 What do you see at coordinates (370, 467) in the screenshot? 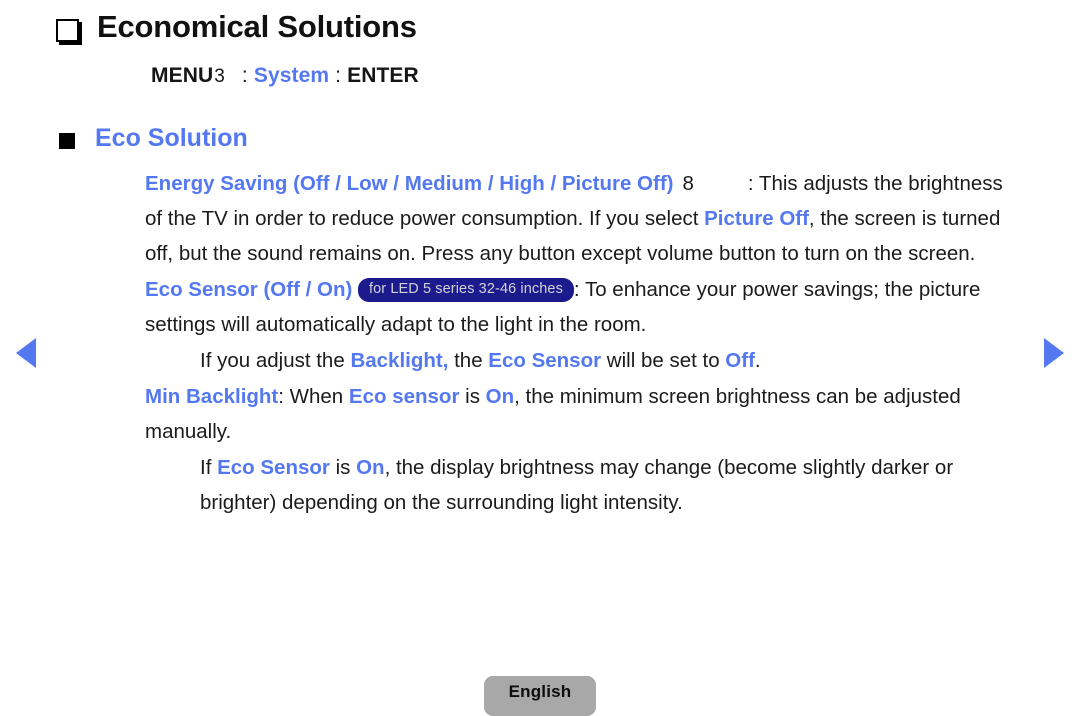
I see `highlight-on-2: On` at bounding box center [370, 467].